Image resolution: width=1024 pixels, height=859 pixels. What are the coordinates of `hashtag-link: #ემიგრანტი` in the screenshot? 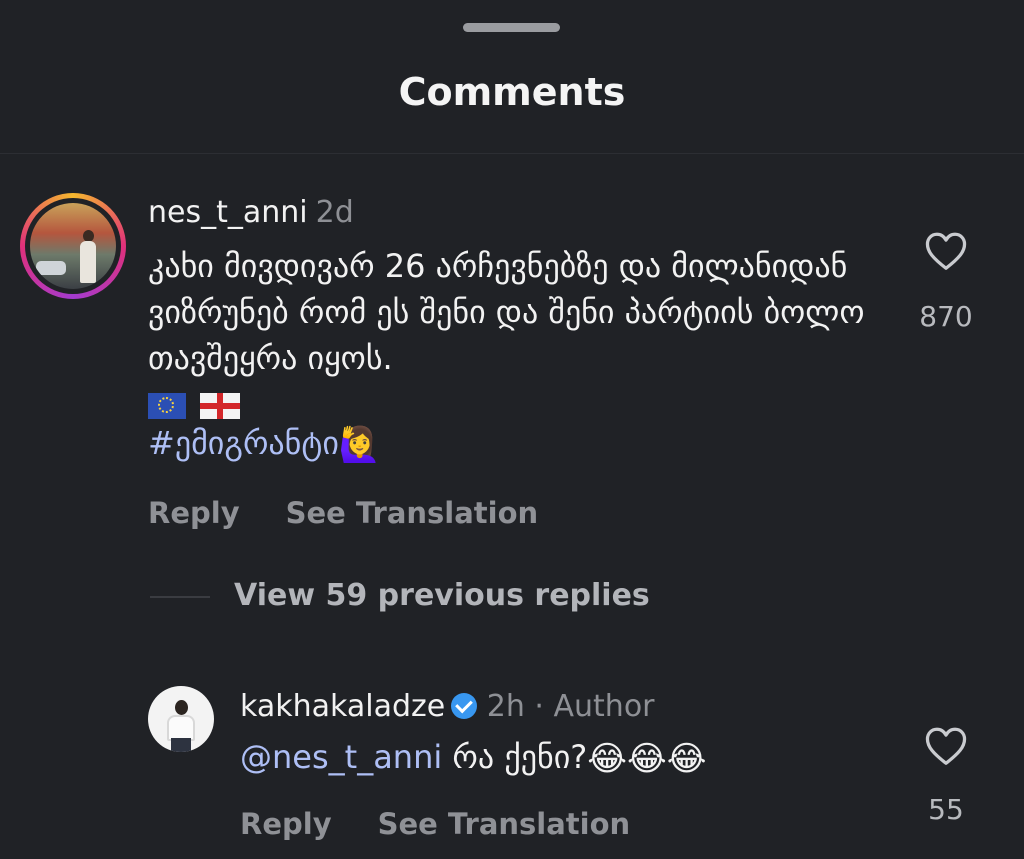 It's located at (243, 443).